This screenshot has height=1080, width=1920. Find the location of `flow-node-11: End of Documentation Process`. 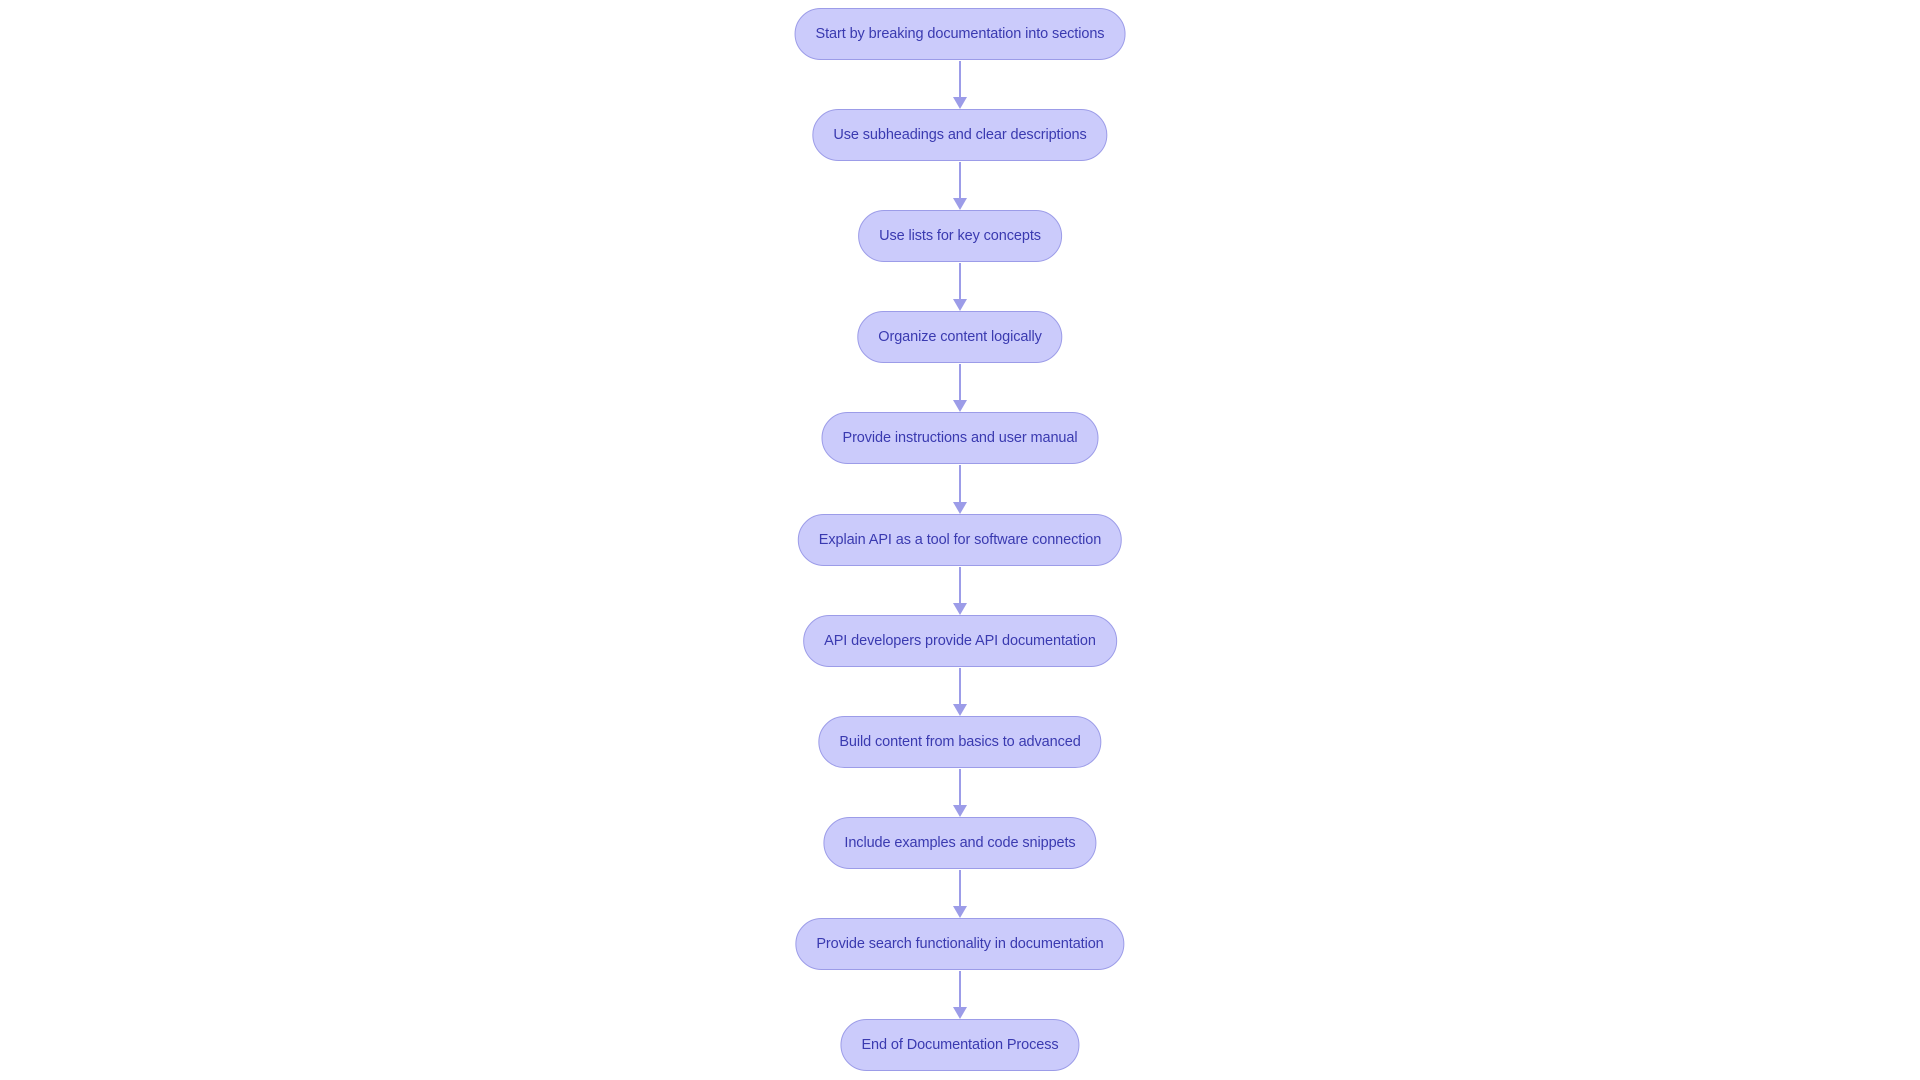

flow-node-11: End of Documentation Process is located at coordinates (960, 1045).